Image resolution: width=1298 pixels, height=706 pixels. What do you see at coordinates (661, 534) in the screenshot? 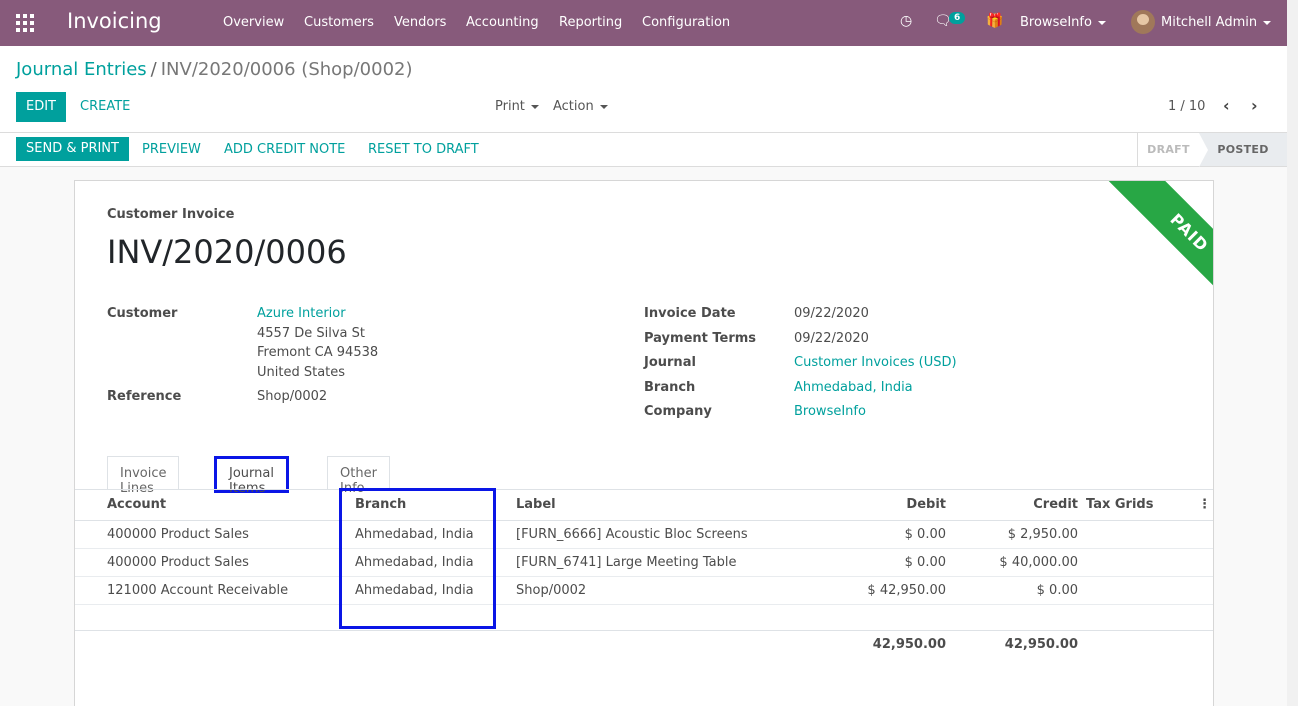
I see `cell-label: [FURN_6666] Acoustic Bloc Screens` at bounding box center [661, 534].